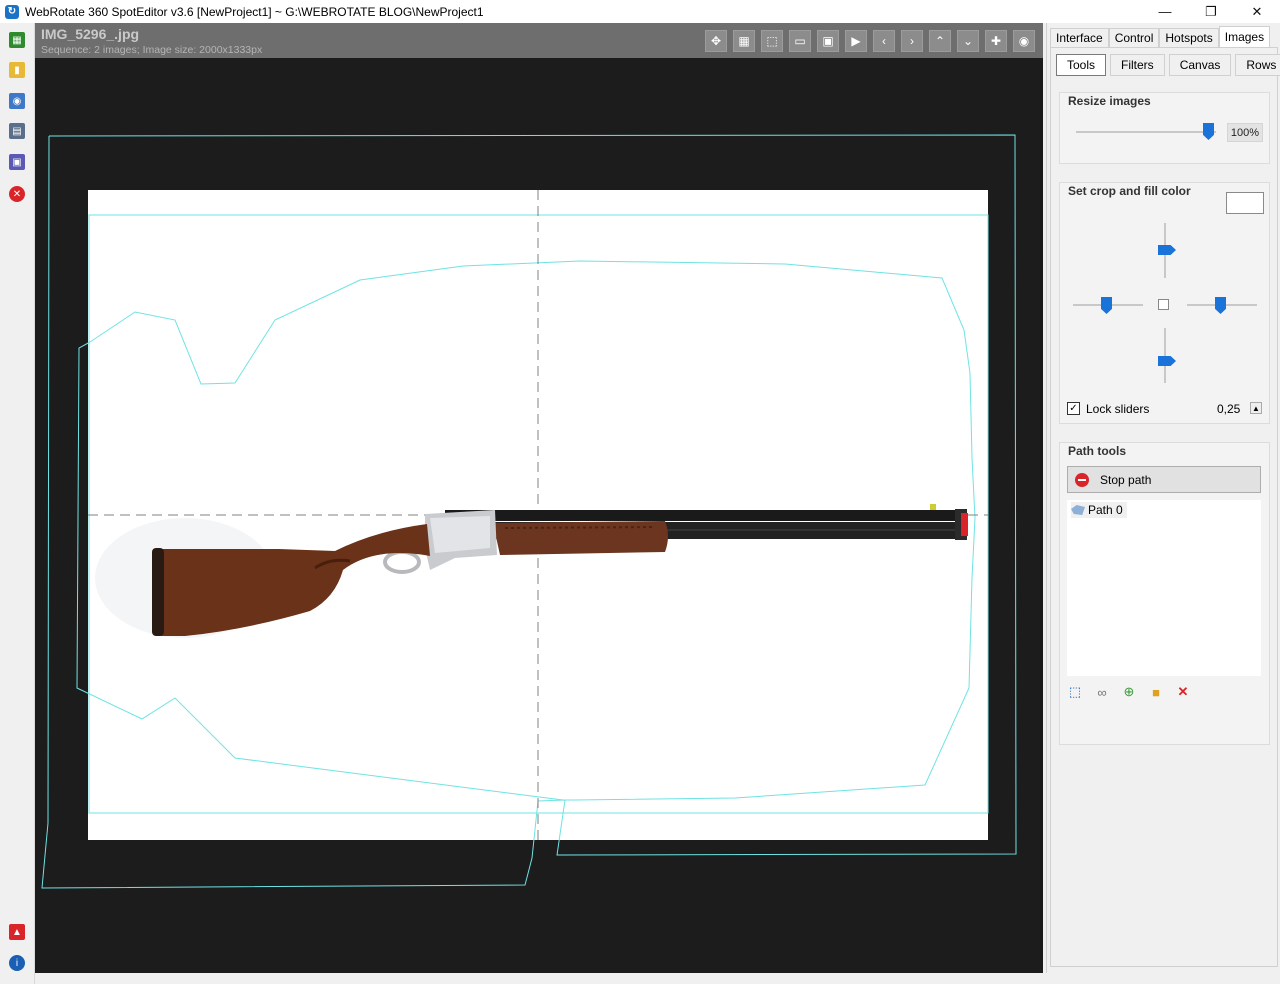 Image resolution: width=1280 pixels, height=984 pixels. What do you see at coordinates (17, 70) in the screenshot?
I see `open-folder-icon: ▮` at bounding box center [17, 70].